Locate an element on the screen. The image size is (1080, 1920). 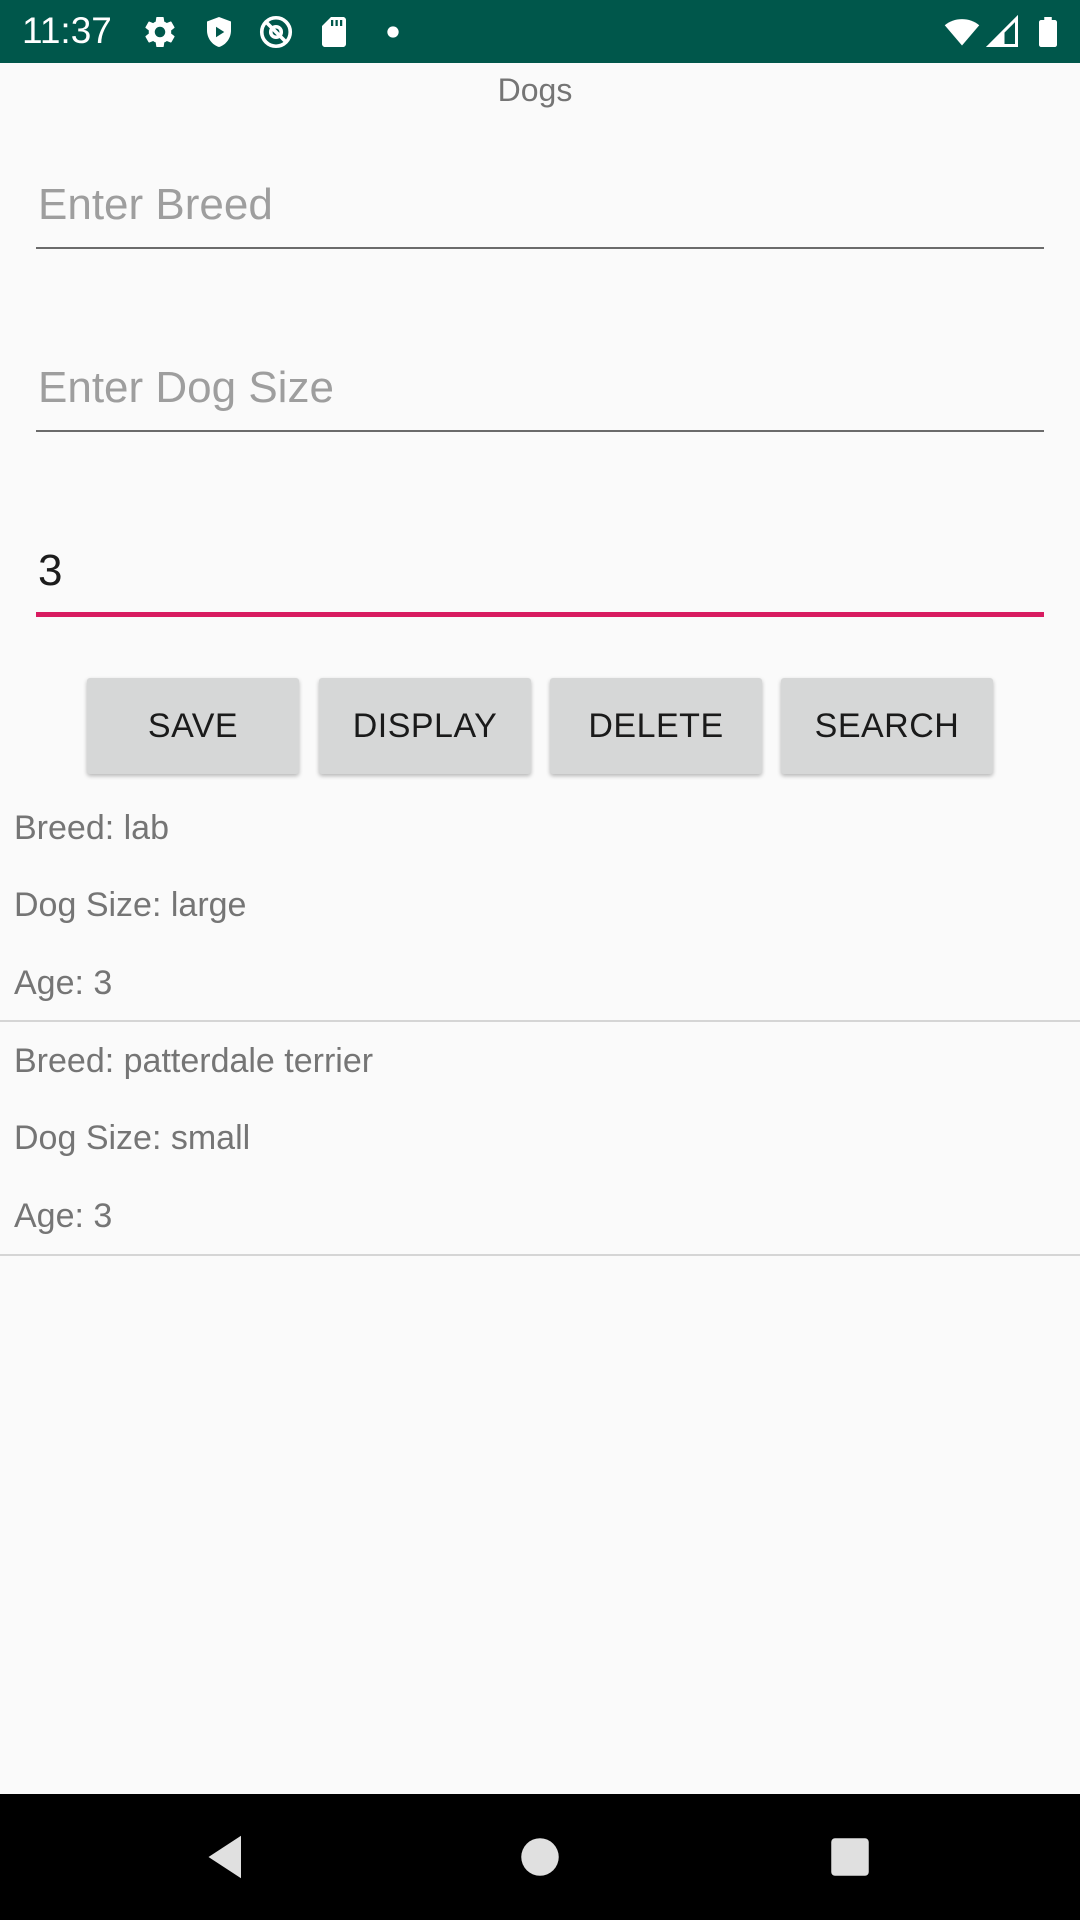
age-input is located at coordinates (540, 571).